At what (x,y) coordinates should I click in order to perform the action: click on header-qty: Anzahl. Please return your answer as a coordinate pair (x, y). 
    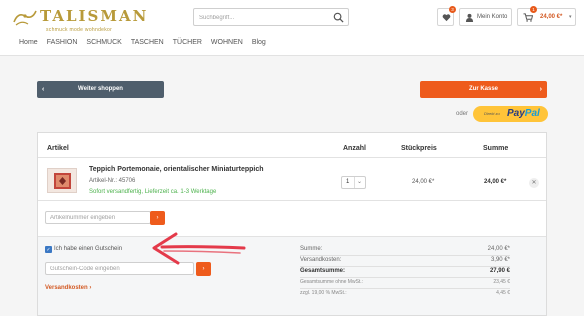
    Looking at the image, I should click on (354, 148).